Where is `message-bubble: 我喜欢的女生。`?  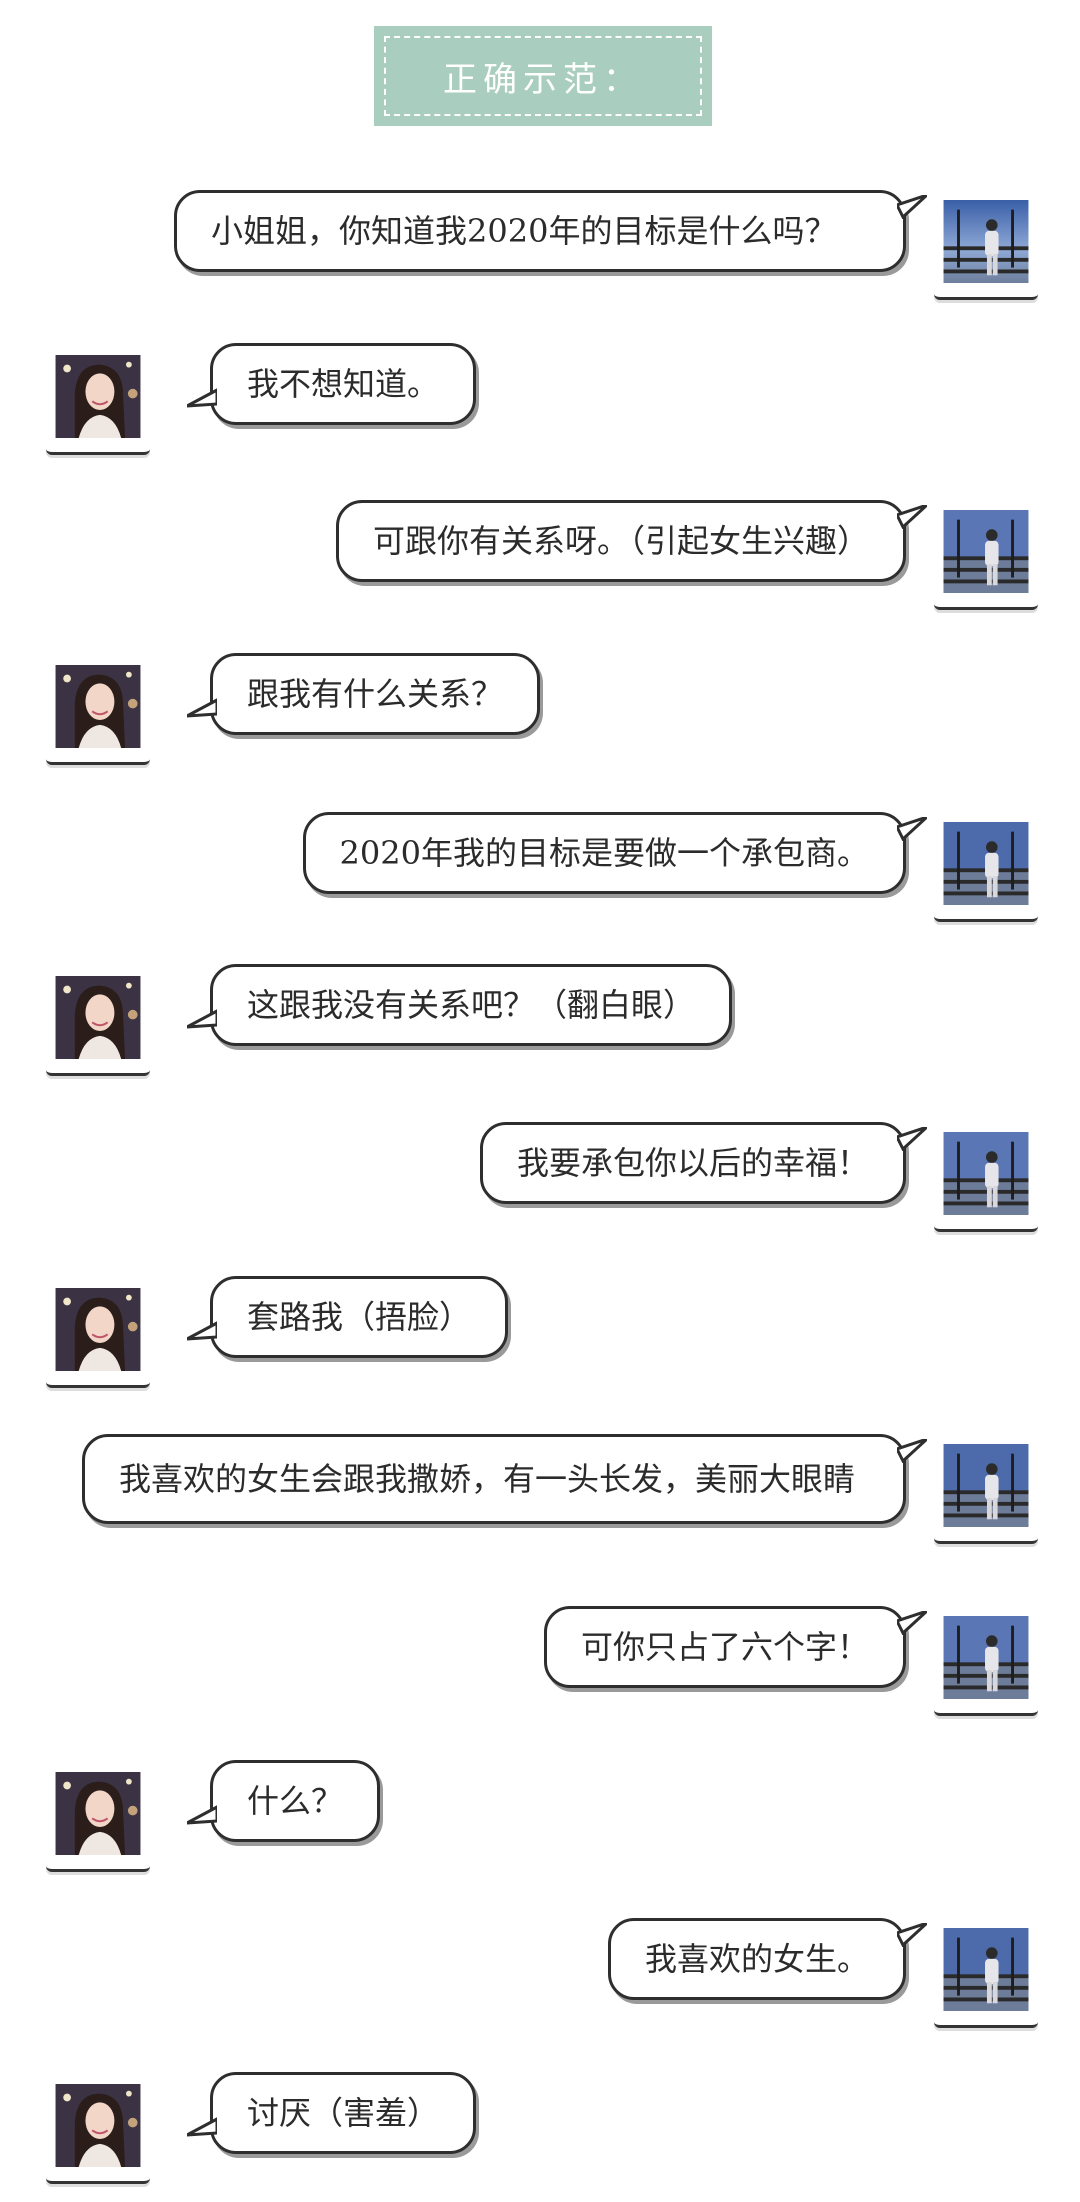
message-bubble: 我喜欢的女生。 is located at coordinates (767, 1959).